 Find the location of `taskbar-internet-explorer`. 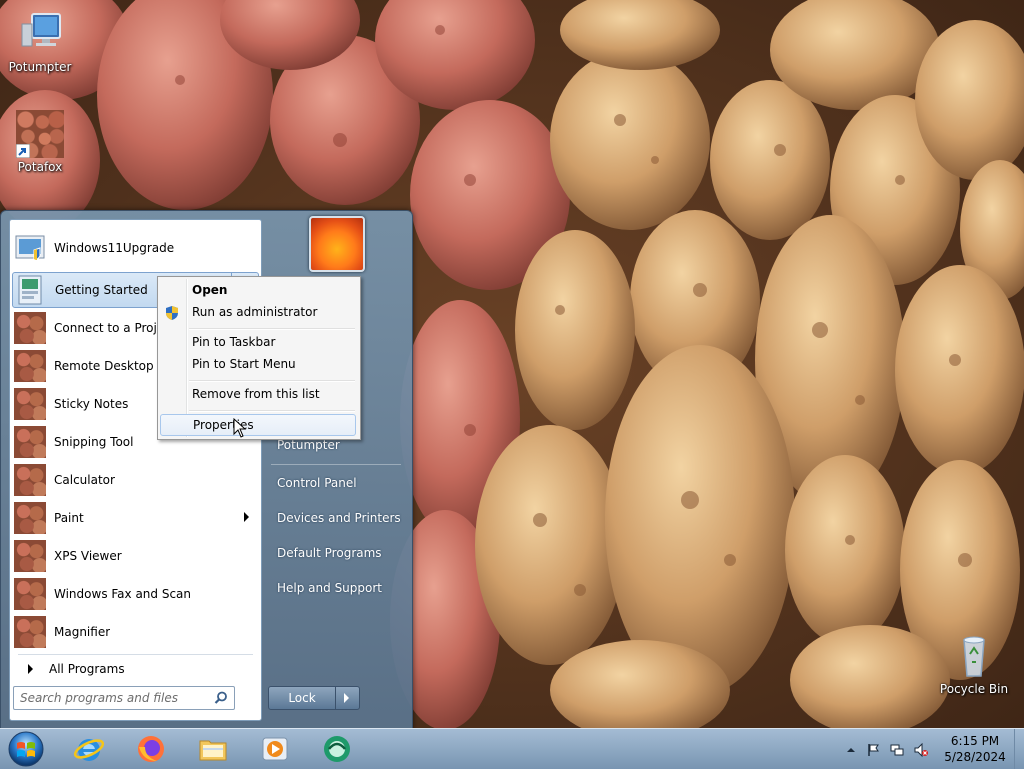

taskbar-internet-explorer is located at coordinates (89, 749).